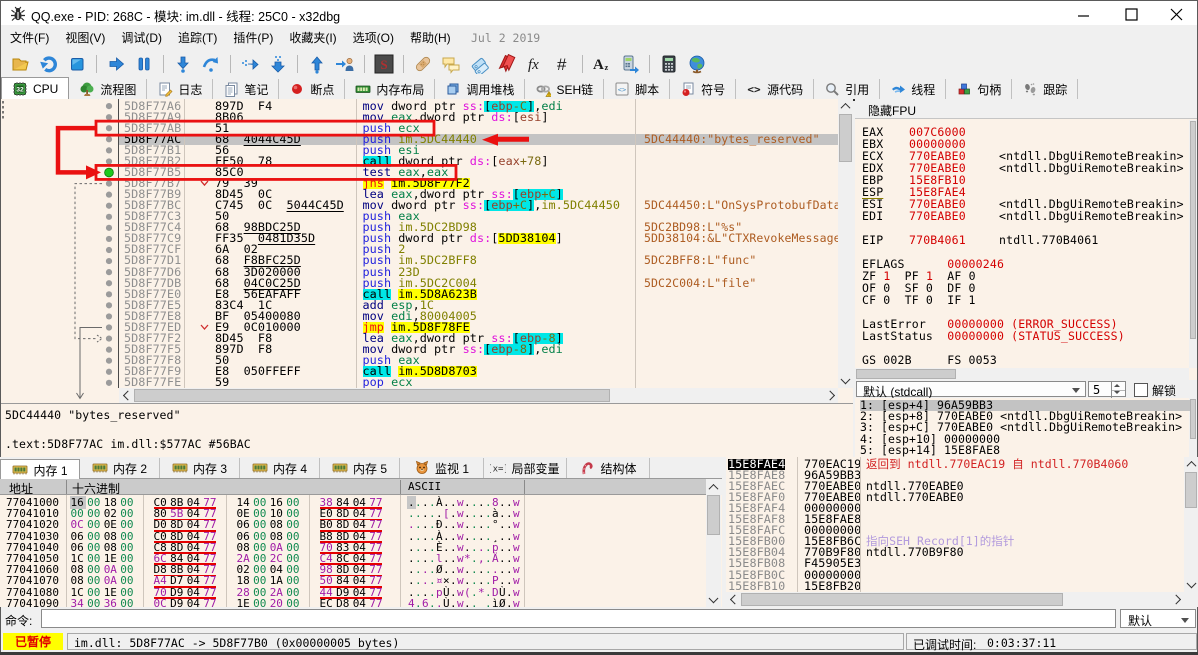 This screenshot has width=1198, height=655. Describe the element at coordinates (955, 574) in the screenshot. I see `stack-row: 15E8FB0C 00000000` at that location.